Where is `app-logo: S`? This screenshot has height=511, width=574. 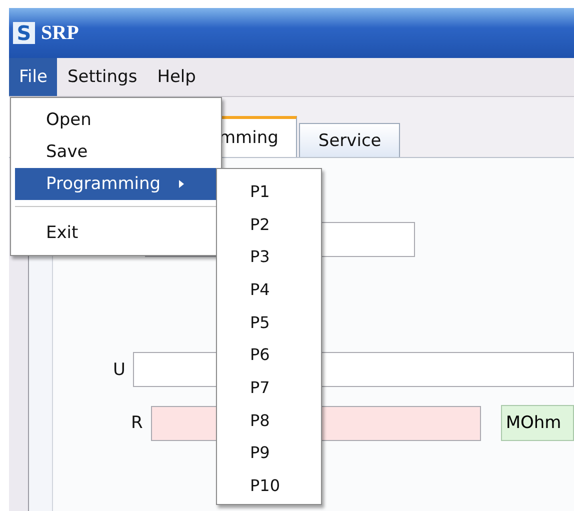
app-logo: S is located at coordinates (24, 33).